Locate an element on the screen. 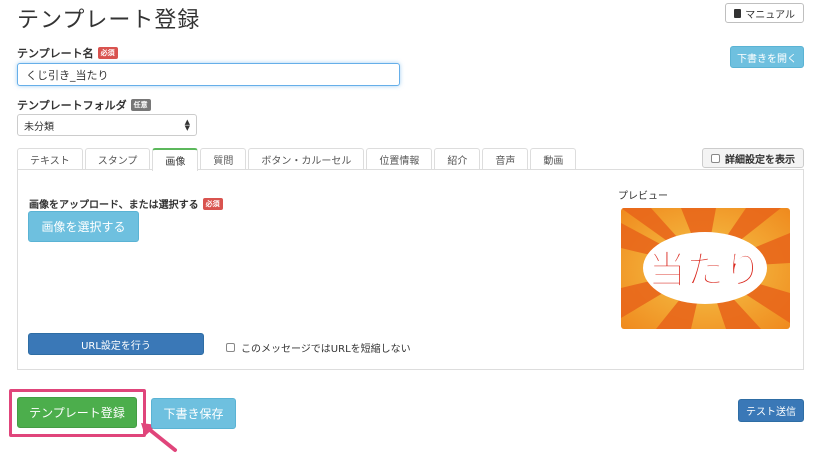 Image resolution: width=820 pixels, height=456 pixels. template-name-label-text: テンプレート名 is located at coordinates (55, 53).